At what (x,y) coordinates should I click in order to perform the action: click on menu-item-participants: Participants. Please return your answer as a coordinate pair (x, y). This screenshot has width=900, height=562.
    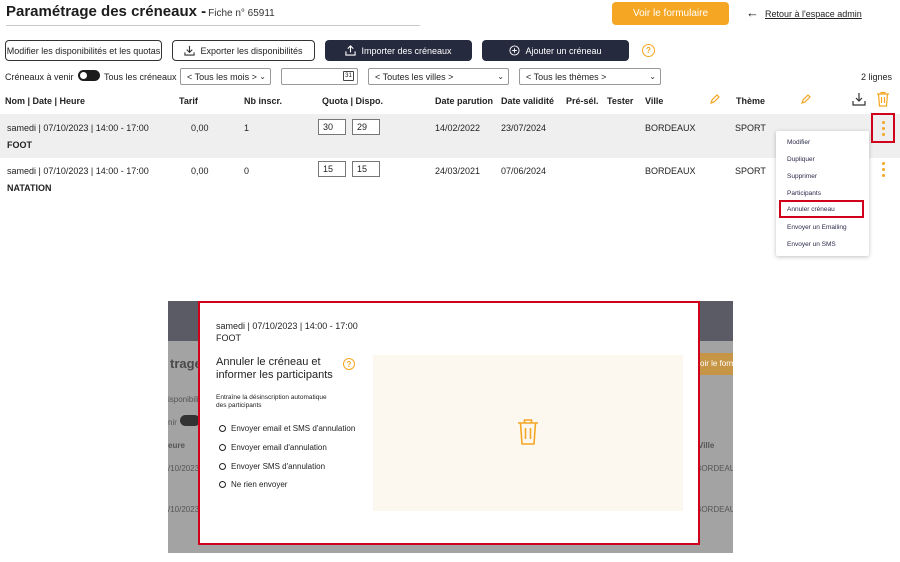
    Looking at the image, I should click on (804, 193).